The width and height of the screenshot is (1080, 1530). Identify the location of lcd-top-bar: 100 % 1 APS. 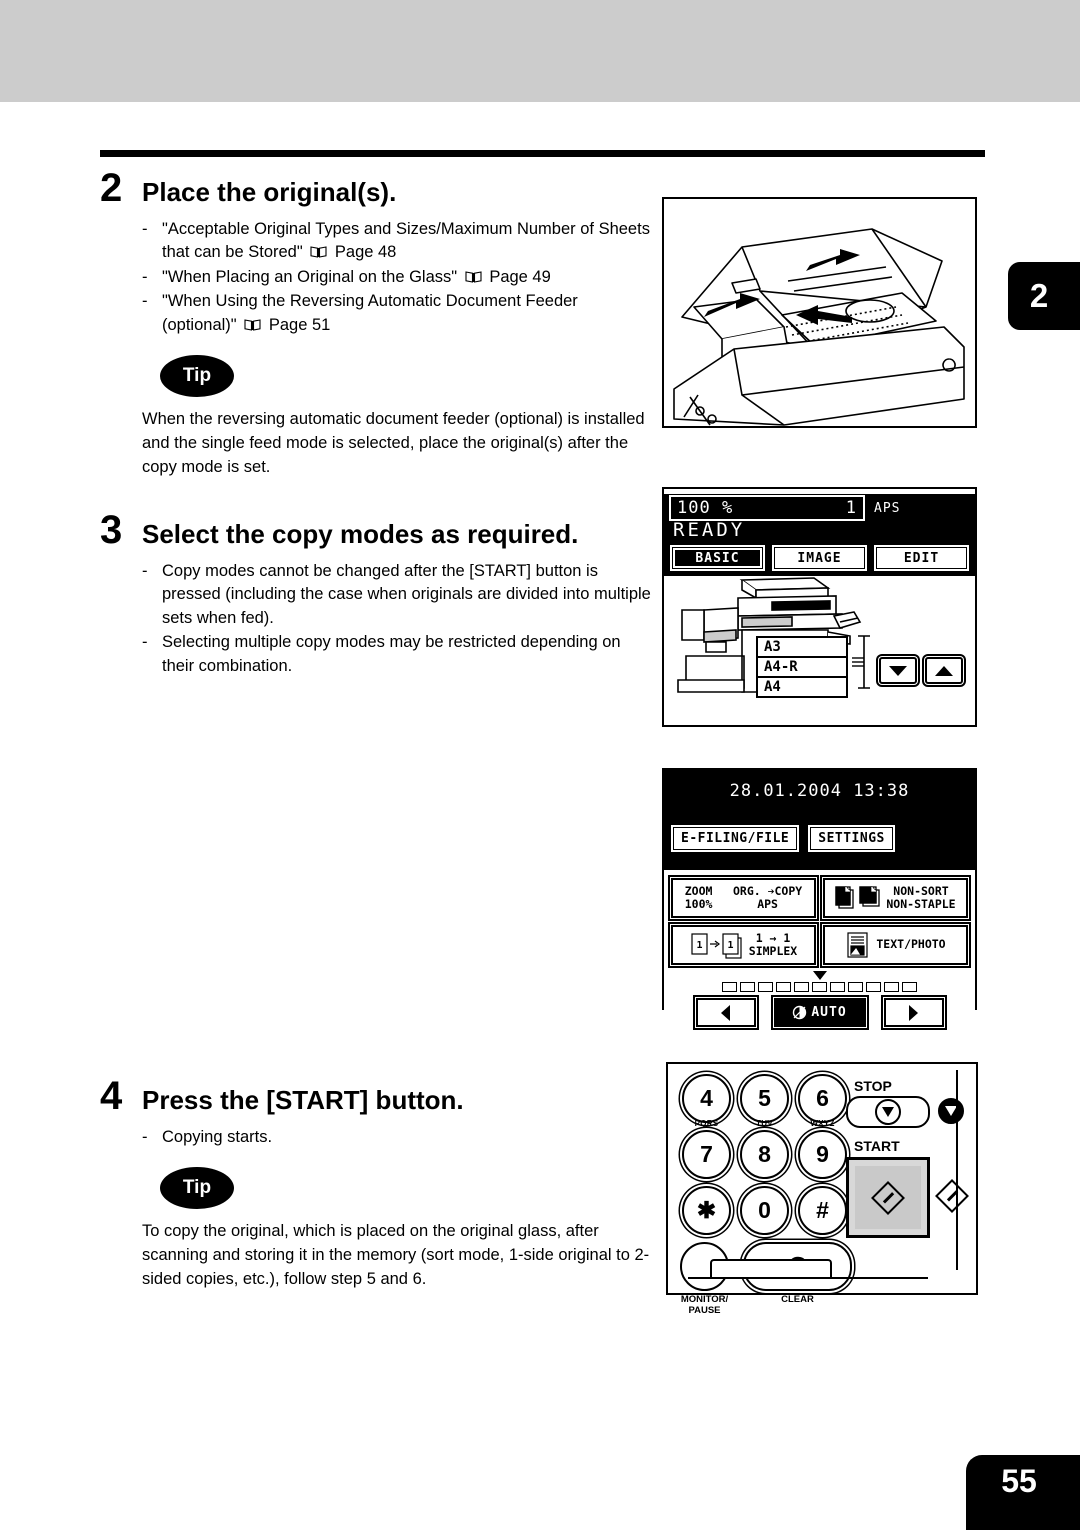
(819, 508).